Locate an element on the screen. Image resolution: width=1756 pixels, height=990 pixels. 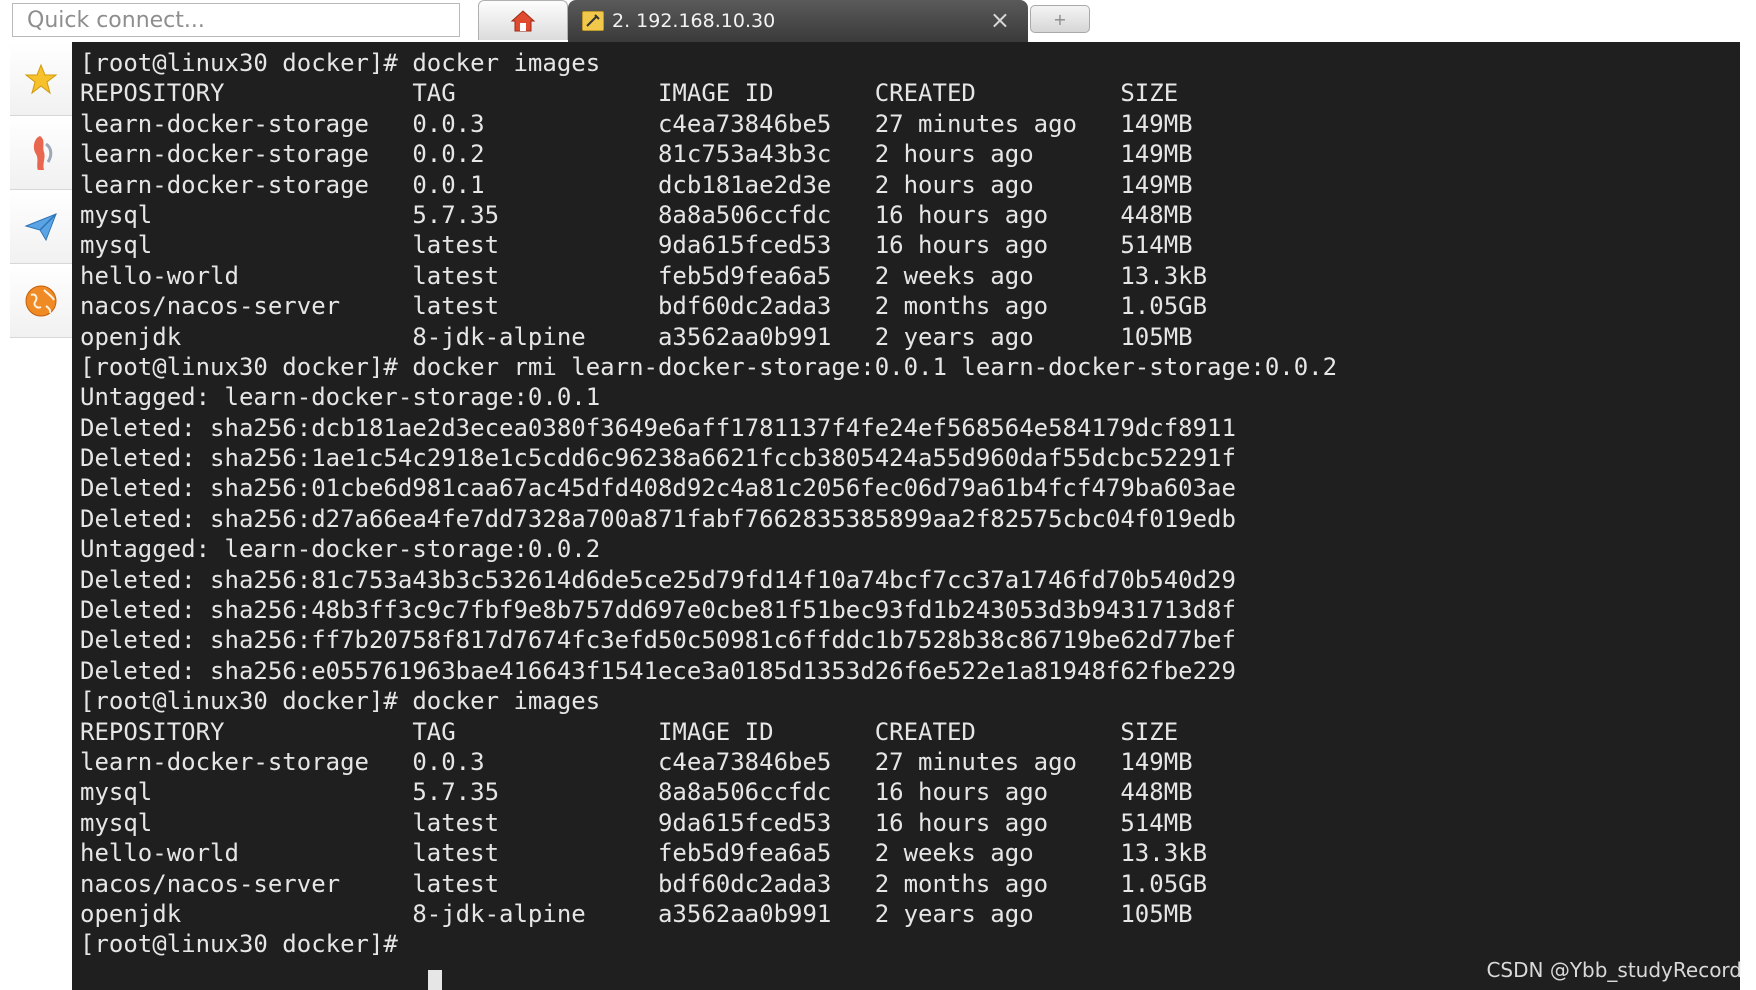
sidebar-item-favorites is located at coordinates (41, 79).